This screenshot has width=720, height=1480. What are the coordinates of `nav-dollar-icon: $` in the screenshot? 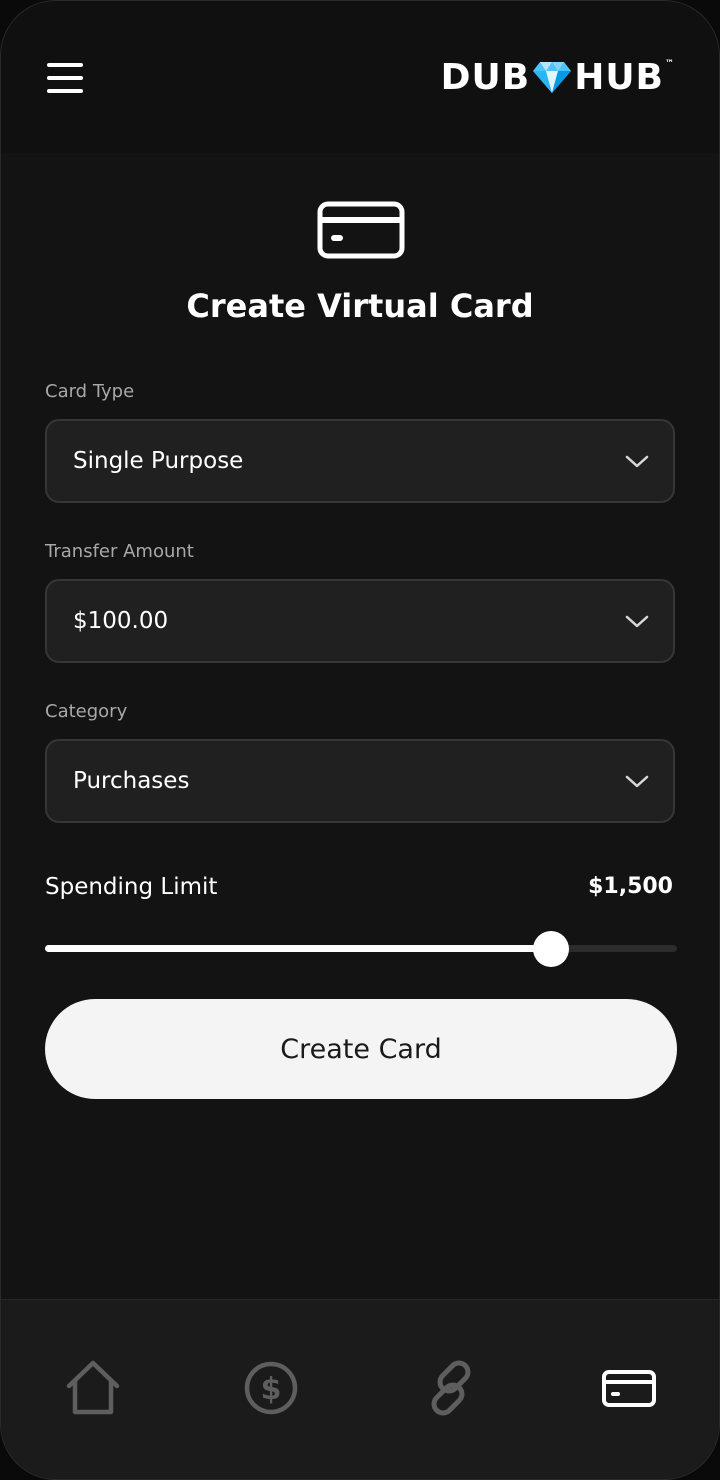 It's located at (271, 1388).